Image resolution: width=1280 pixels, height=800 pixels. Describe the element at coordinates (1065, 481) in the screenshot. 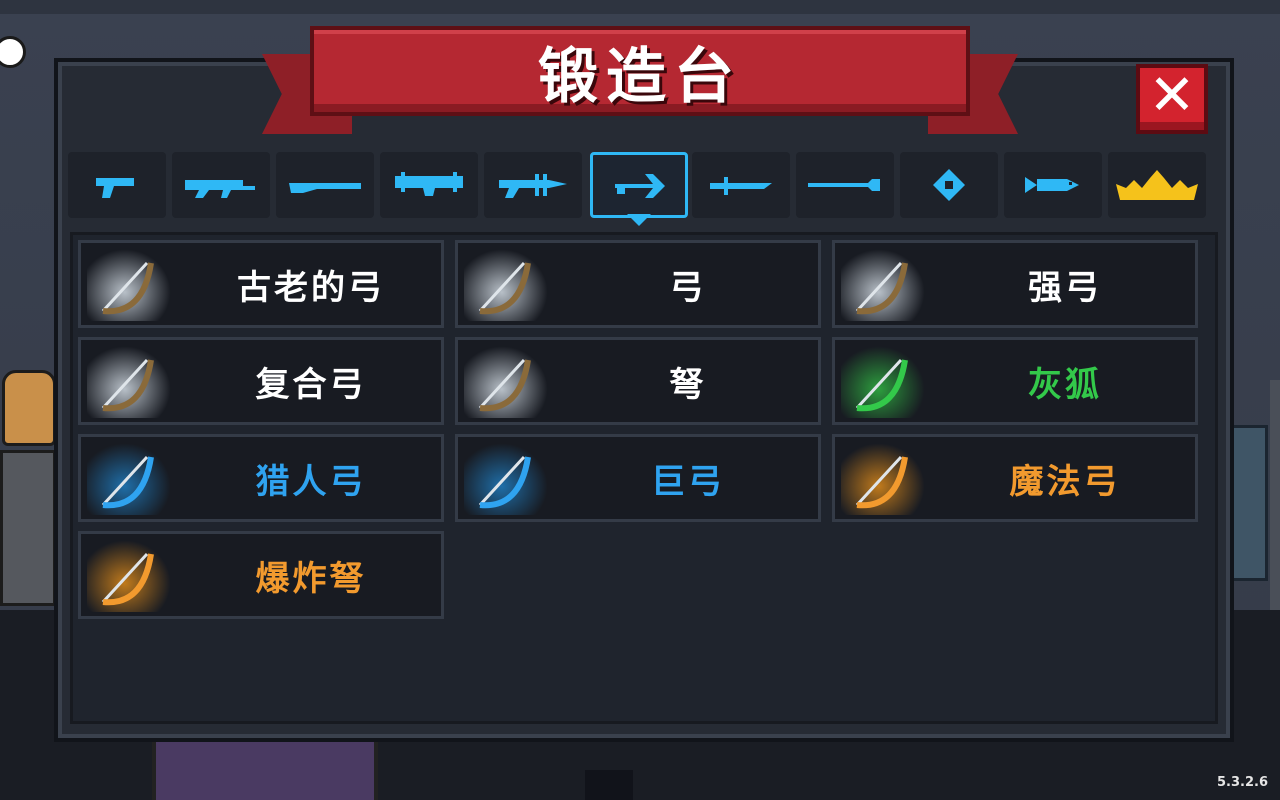

I see `weapon-name: 魔法弓` at that location.